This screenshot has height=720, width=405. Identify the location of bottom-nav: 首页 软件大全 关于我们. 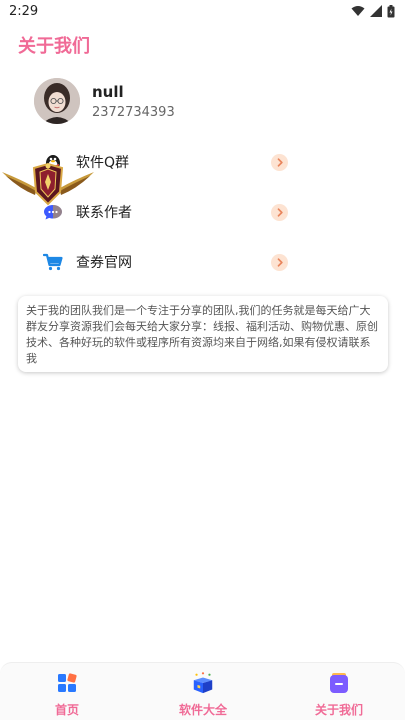
(202, 691).